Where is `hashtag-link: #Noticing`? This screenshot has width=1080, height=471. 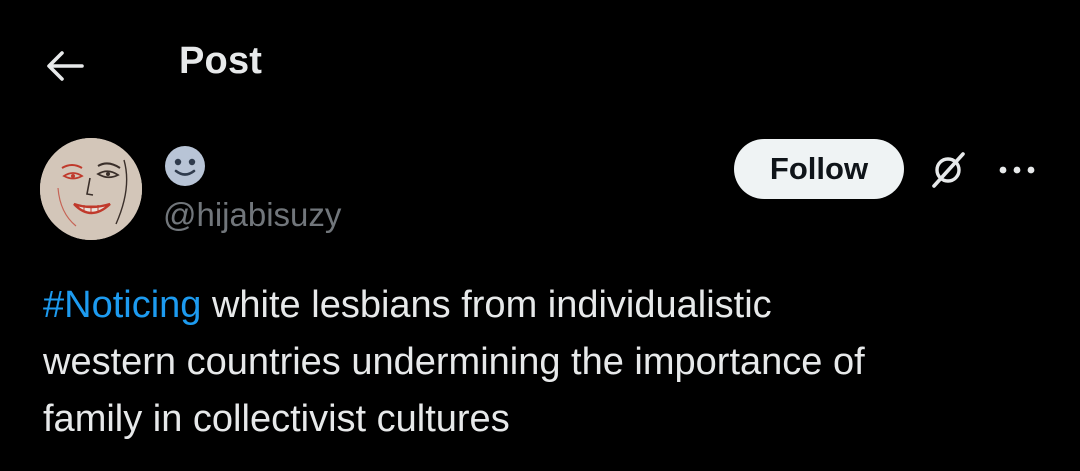
hashtag-link: #Noticing is located at coordinates (122, 305).